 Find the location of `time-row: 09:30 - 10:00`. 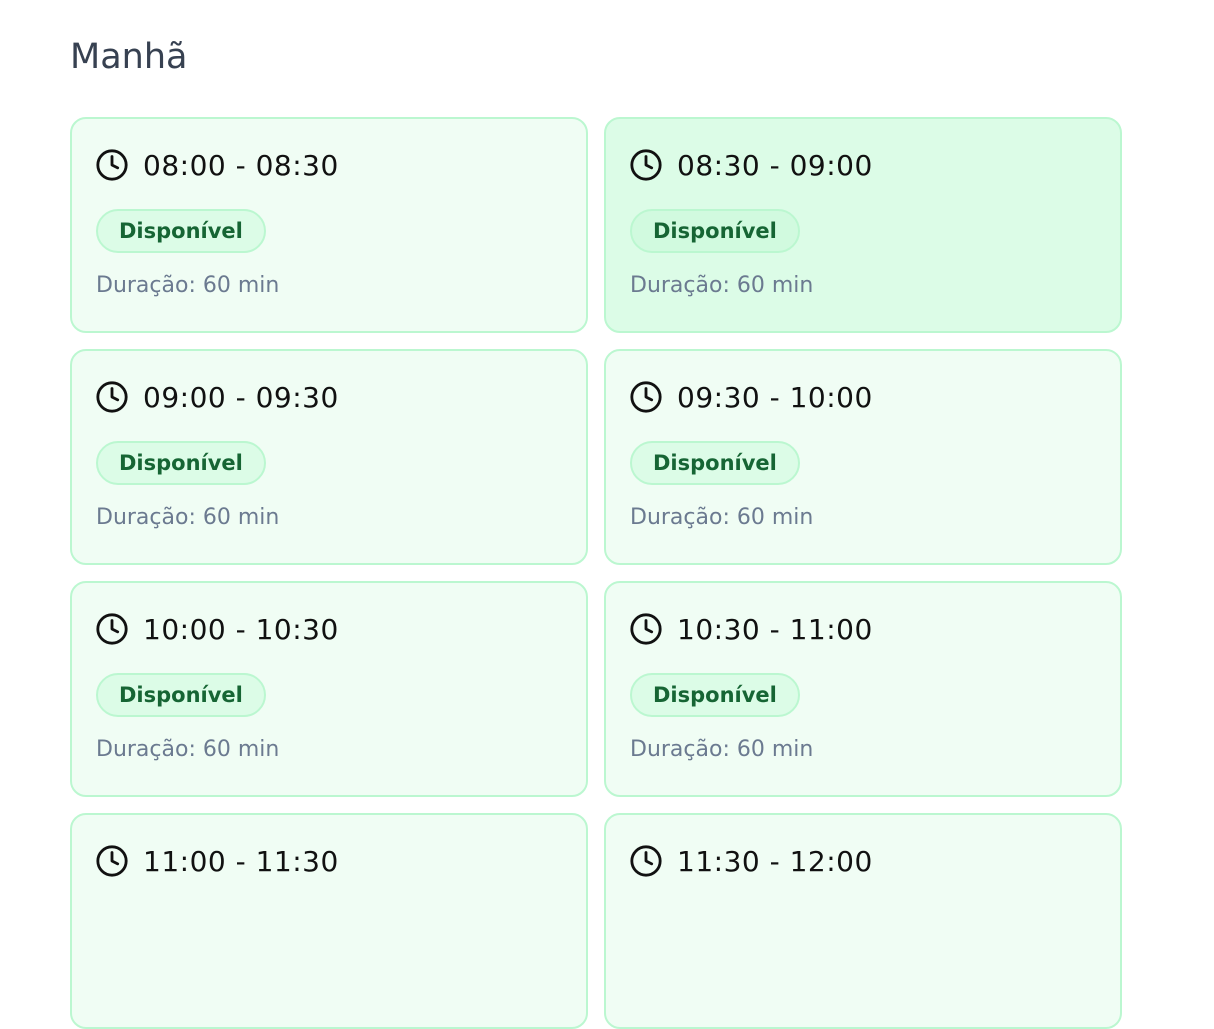

time-row: 09:30 - 10:00 is located at coordinates (863, 397).